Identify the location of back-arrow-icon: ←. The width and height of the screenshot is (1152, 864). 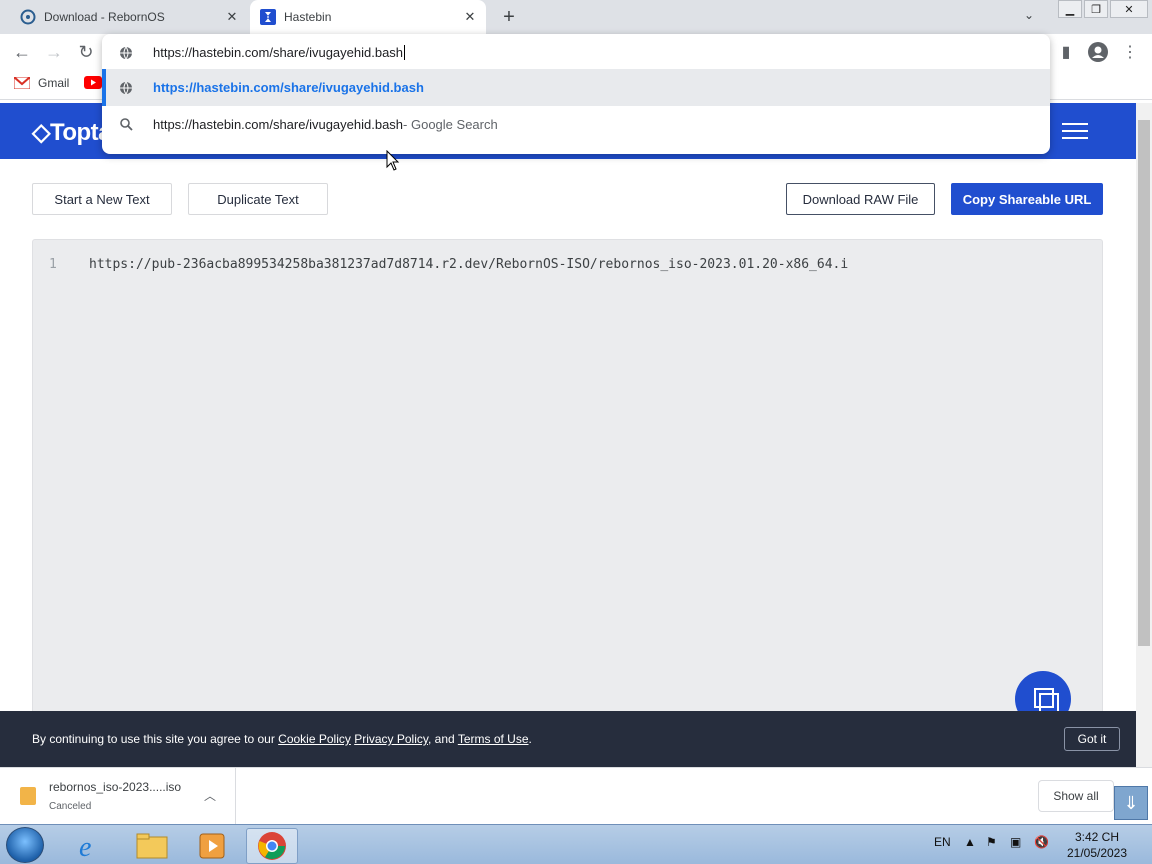
(22, 52).